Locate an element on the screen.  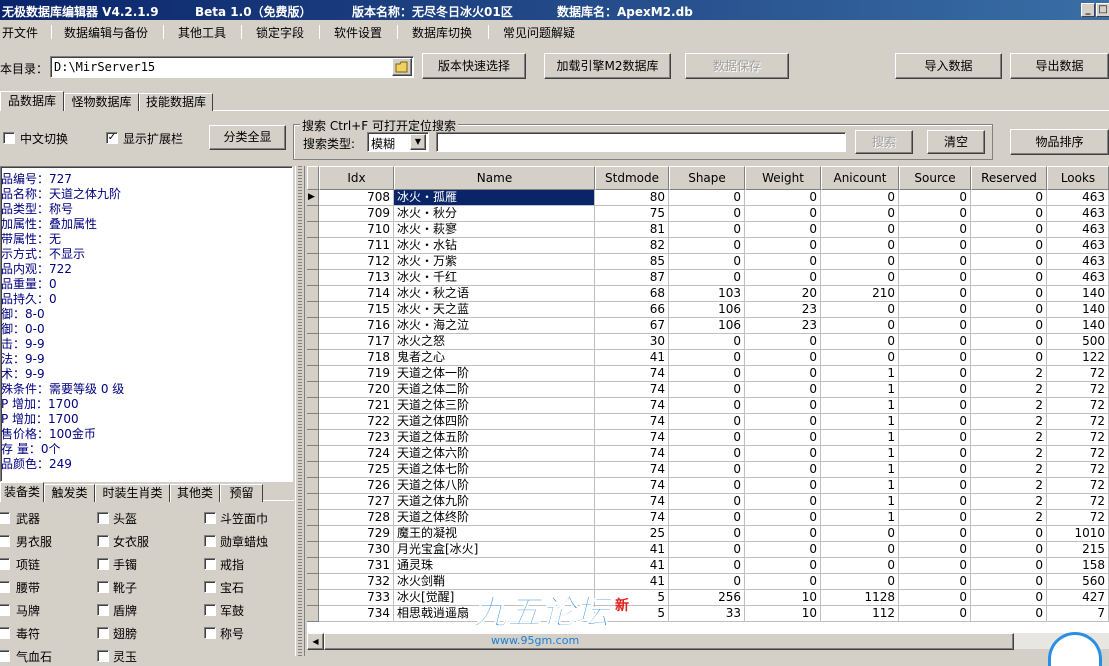
column-header: Stdmode is located at coordinates (632, 178).